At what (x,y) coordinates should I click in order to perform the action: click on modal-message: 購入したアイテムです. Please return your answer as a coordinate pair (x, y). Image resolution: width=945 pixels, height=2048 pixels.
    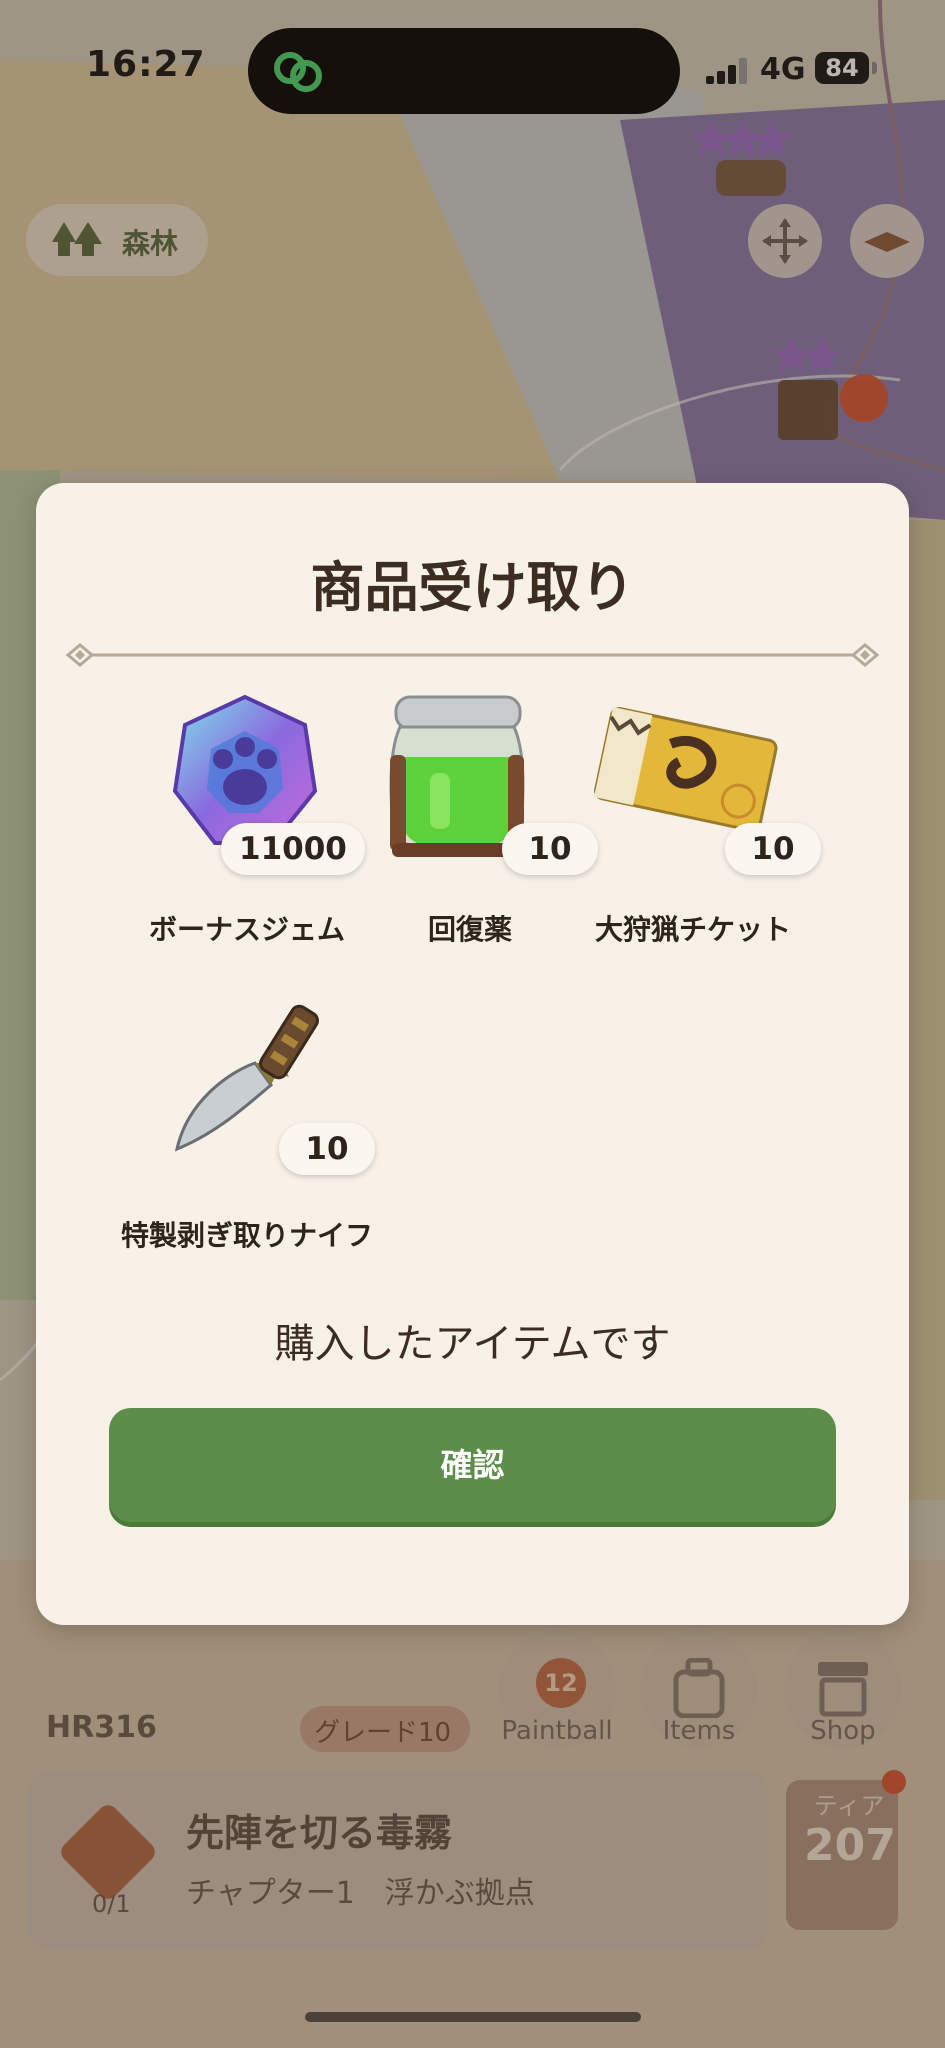
    Looking at the image, I should click on (472, 1344).